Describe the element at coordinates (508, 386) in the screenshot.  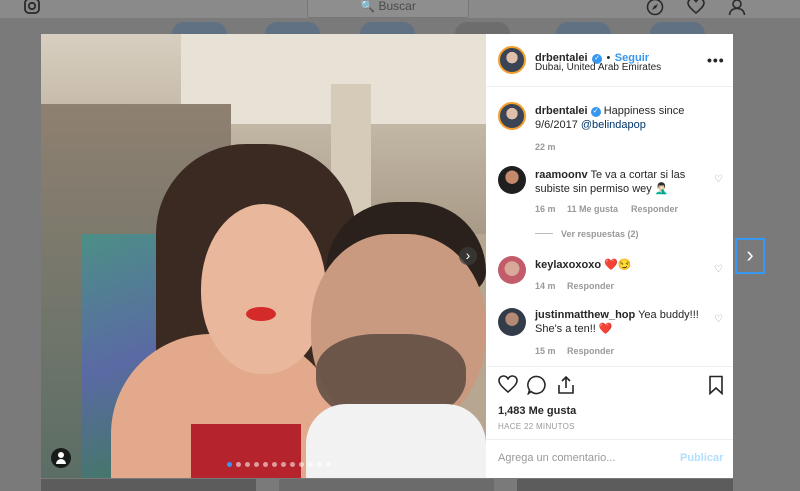
I see `like-heart-icon` at that location.